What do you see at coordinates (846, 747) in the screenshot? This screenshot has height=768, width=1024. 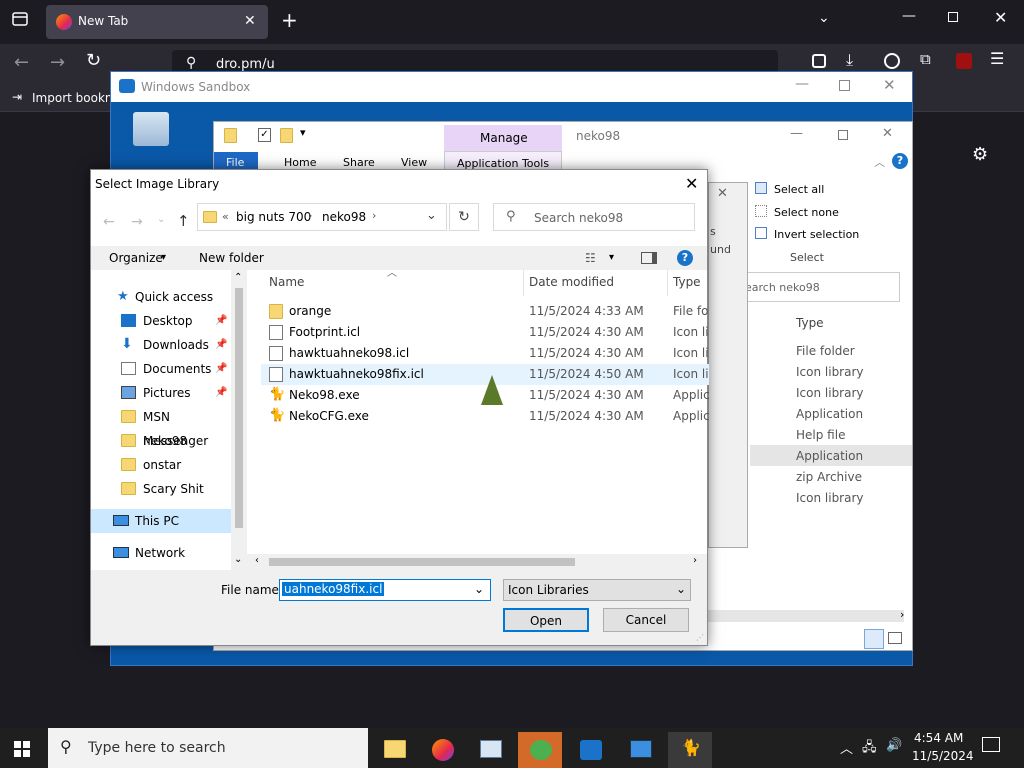 I see `show-hidden-icons-icon: ︿` at bounding box center [846, 747].